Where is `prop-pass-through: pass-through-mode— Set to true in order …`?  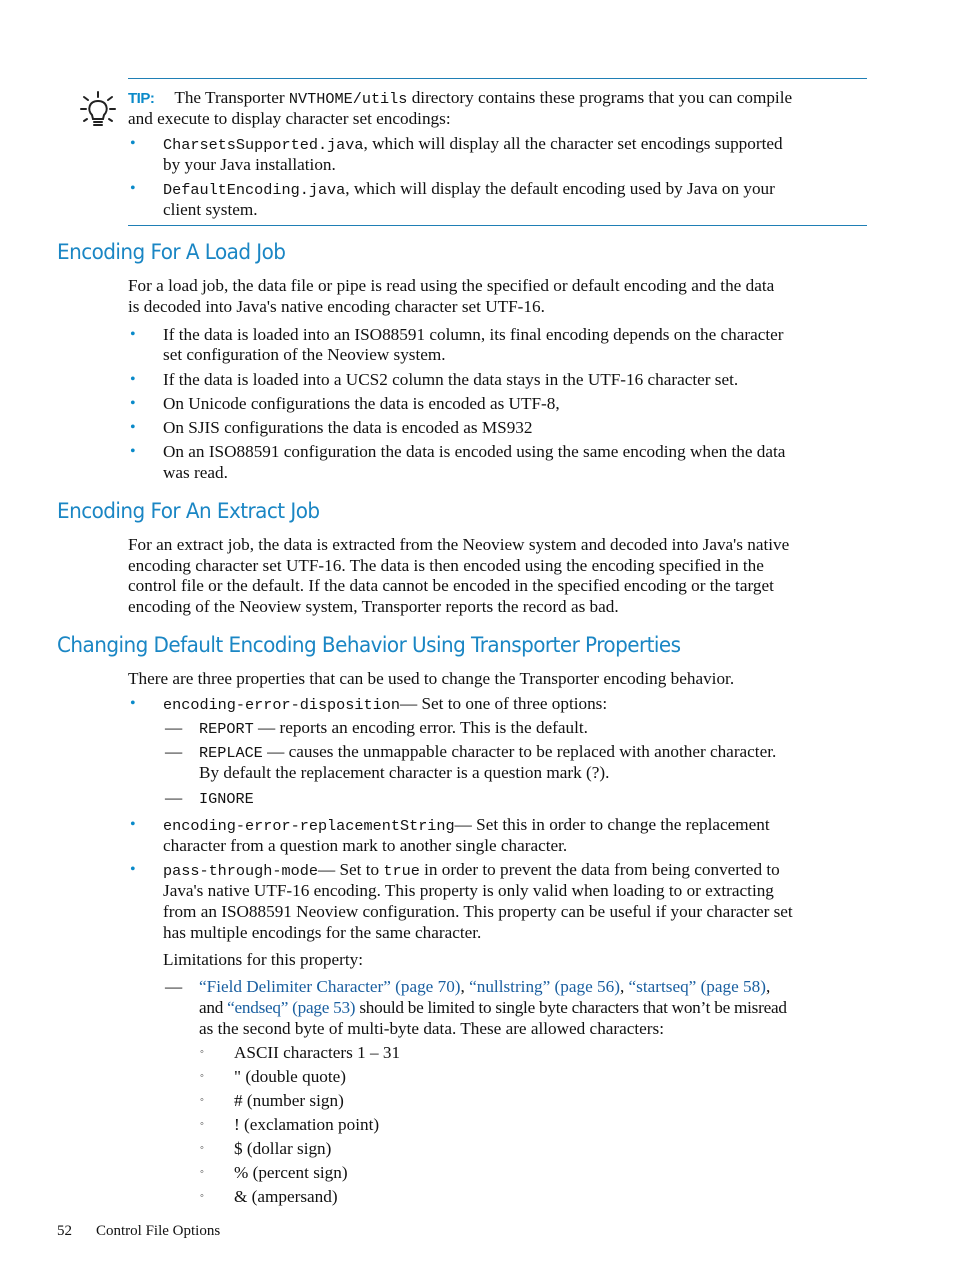 prop-pass-through: pass-through-mode— Set to true in order … is located at coordinates (471, 870).